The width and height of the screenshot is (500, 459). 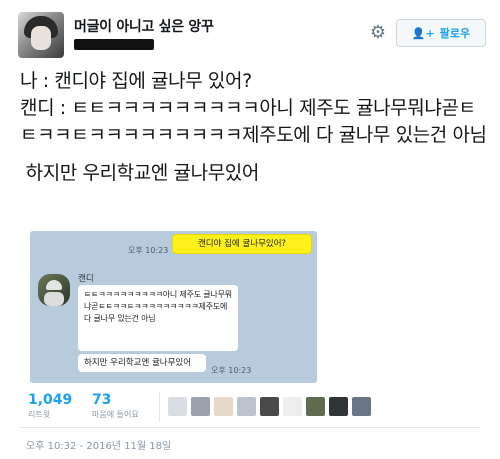 I want to click on liker-avatars, so click(x=269, y=406).